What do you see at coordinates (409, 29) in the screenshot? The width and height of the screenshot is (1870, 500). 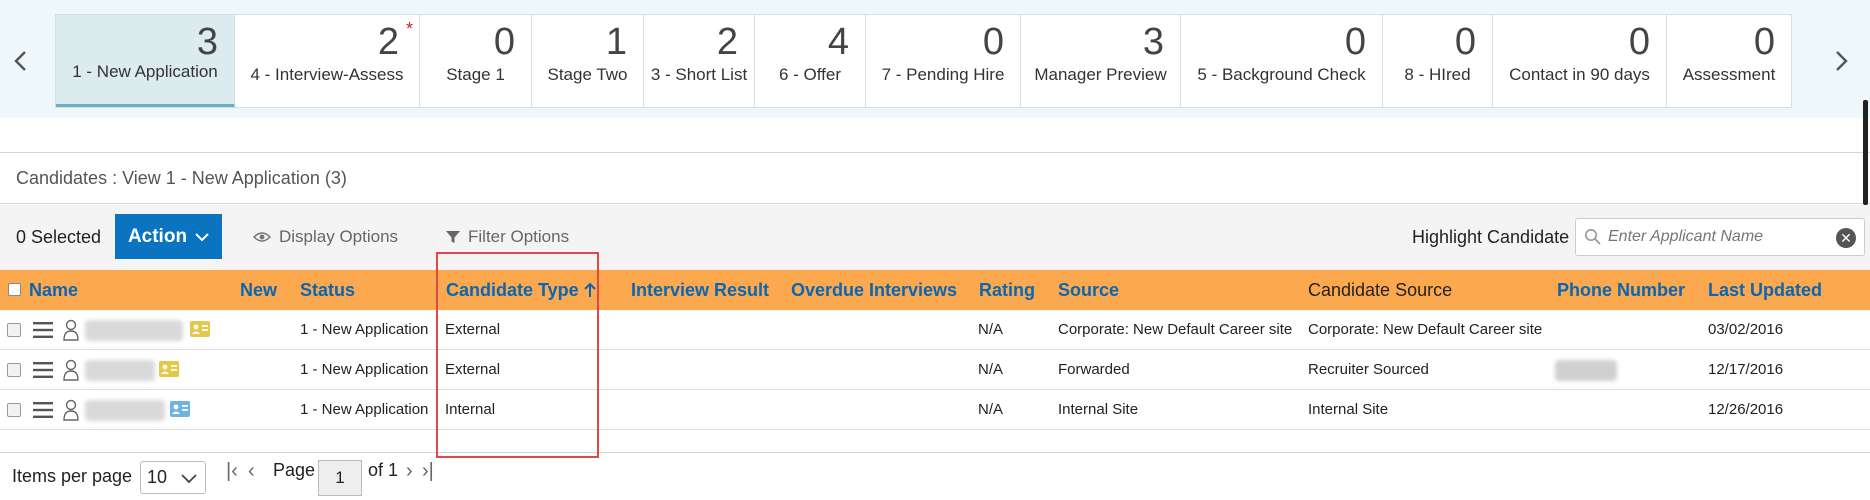 I see `required-star-icon: *` at bounding box center [409, 29].